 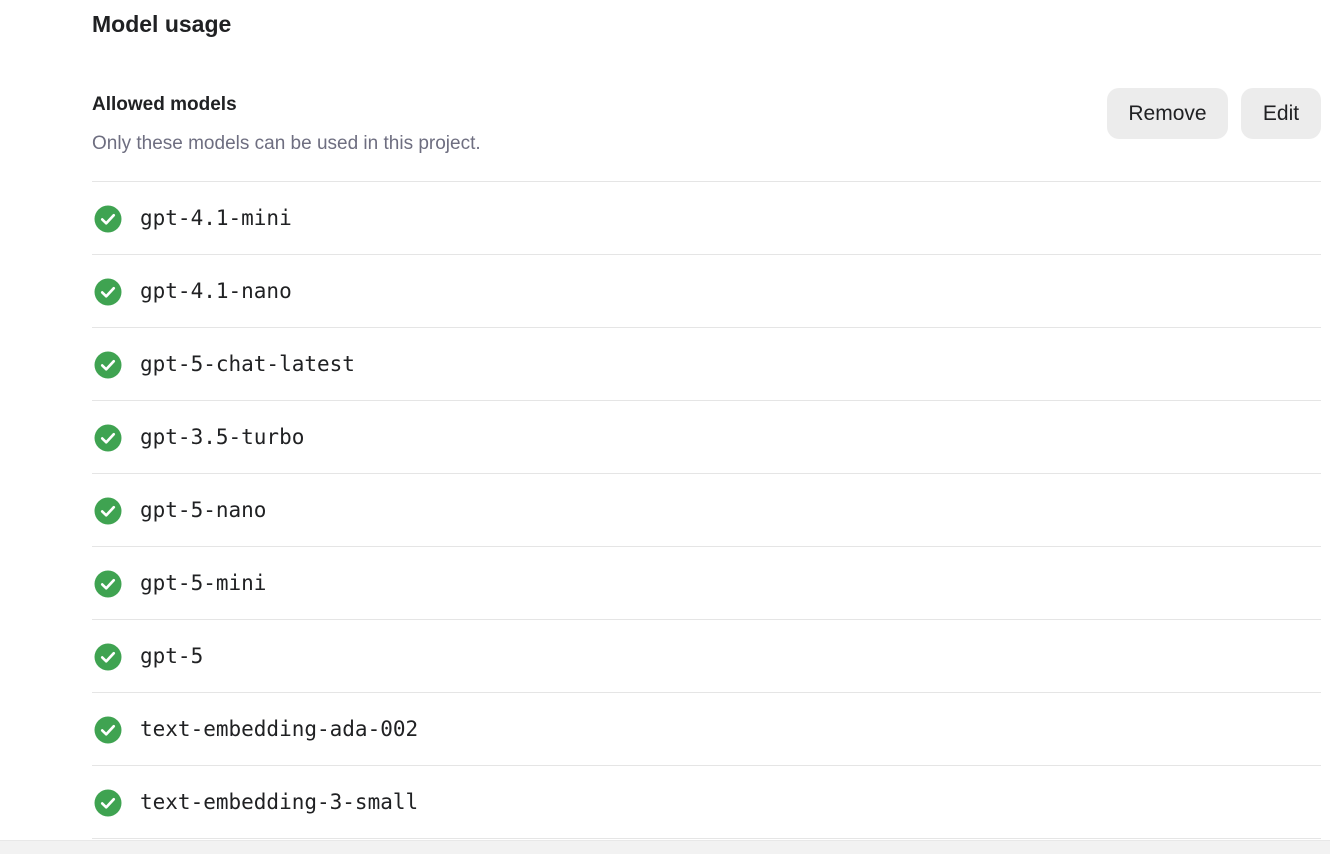 I want to click on edit-button: Edit, so click(x=1281, y=113).